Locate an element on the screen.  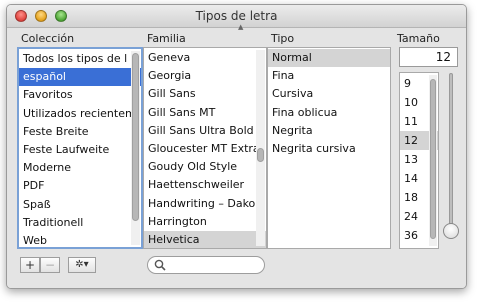
window-title: Tipos de letra is located at coordinates (236, 16).